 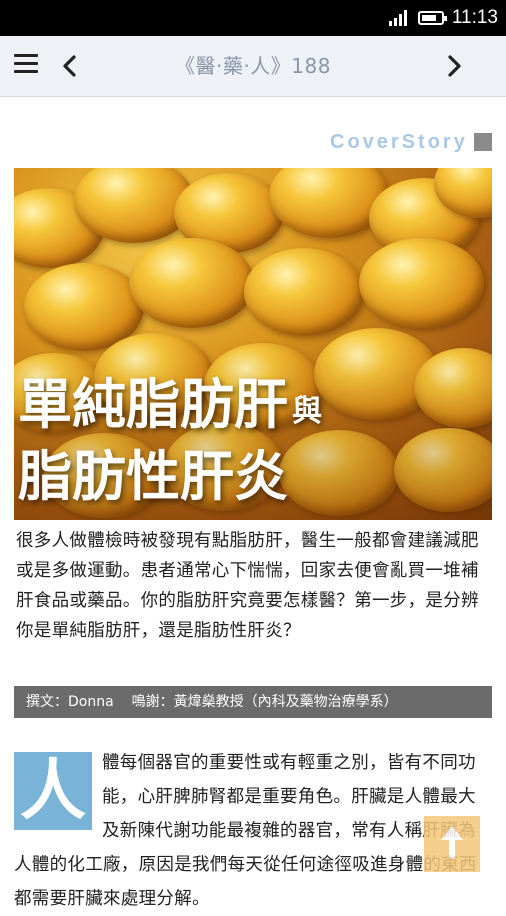 What do you see at coordinates (26, 65) in the screenshot?
I see `hamburger-menu-icon` at bounding box center [26, 65].